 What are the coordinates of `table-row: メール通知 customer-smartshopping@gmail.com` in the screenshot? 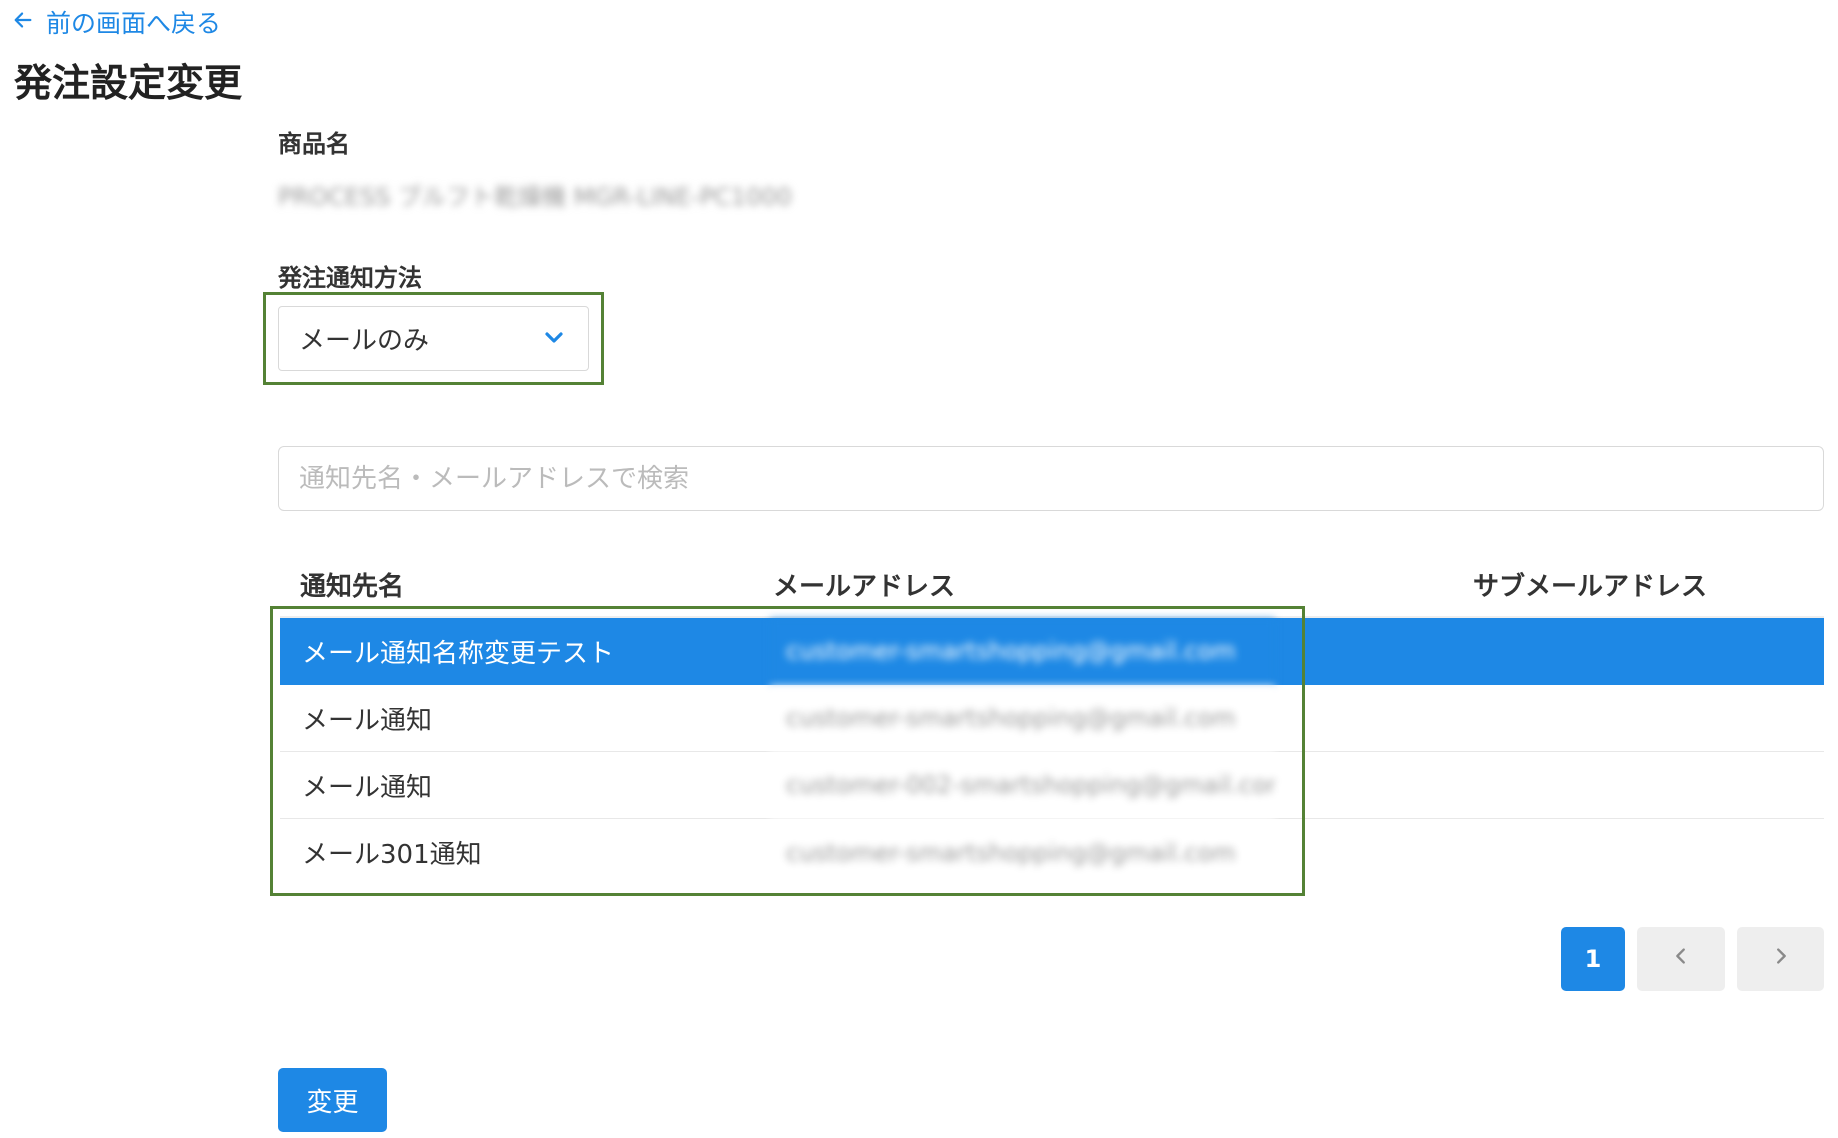 It's located at (1052, 718).